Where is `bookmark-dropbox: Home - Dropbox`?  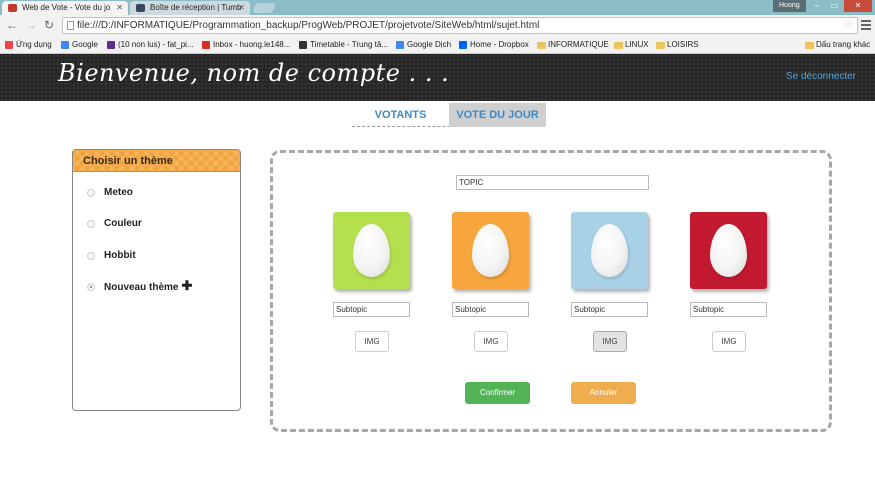
bookmark-dropbox: Home - Dropbox is located at coordinates (494, 45).